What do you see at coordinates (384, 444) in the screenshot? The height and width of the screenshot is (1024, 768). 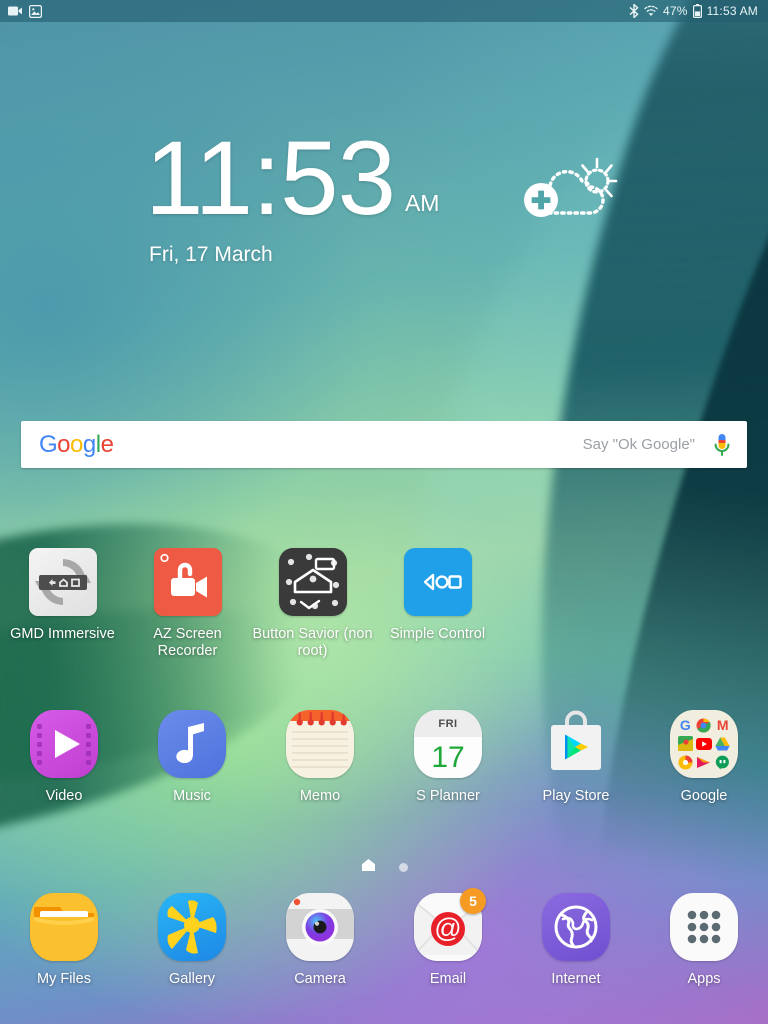 I see `google-search-bar: Google Say "Ok Google"` at bounding box center [384, 444].